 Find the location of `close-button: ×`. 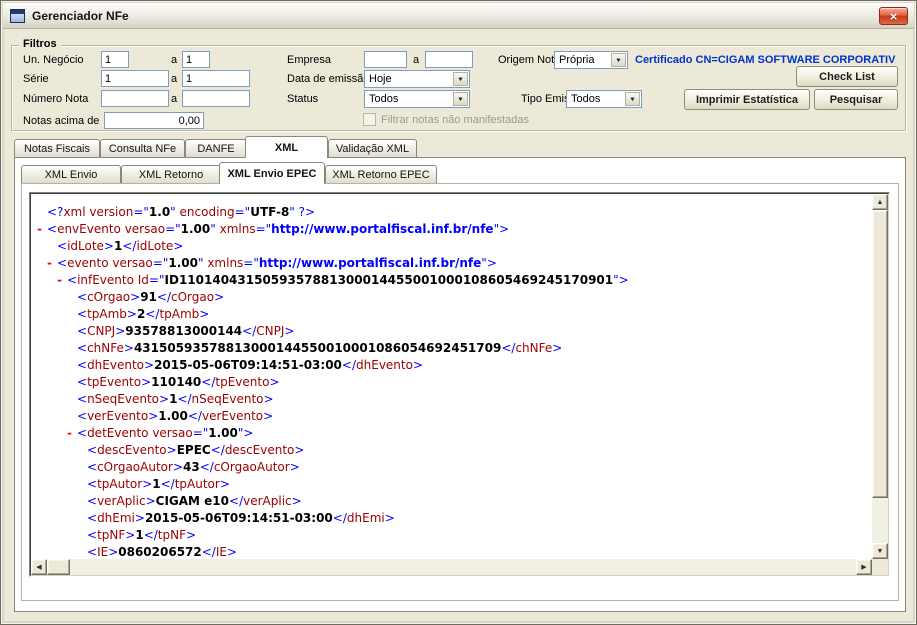

close-button: × is located at coordinates (893, 16).